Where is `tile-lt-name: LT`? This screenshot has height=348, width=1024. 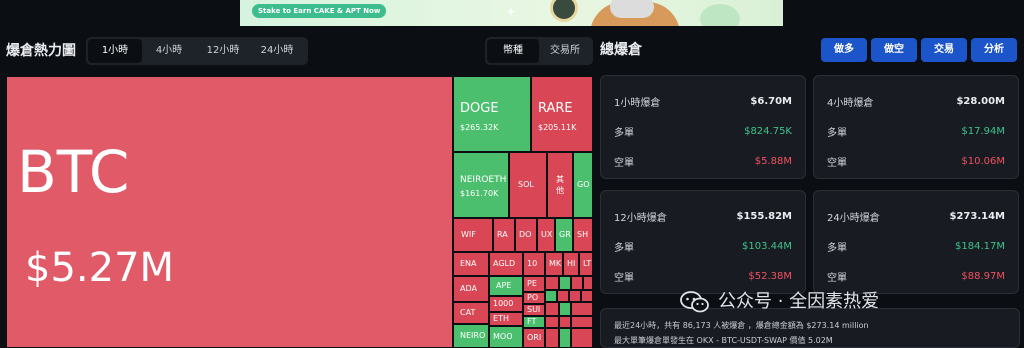 tile-lt-name: LT is located at coordinates (587, 263).